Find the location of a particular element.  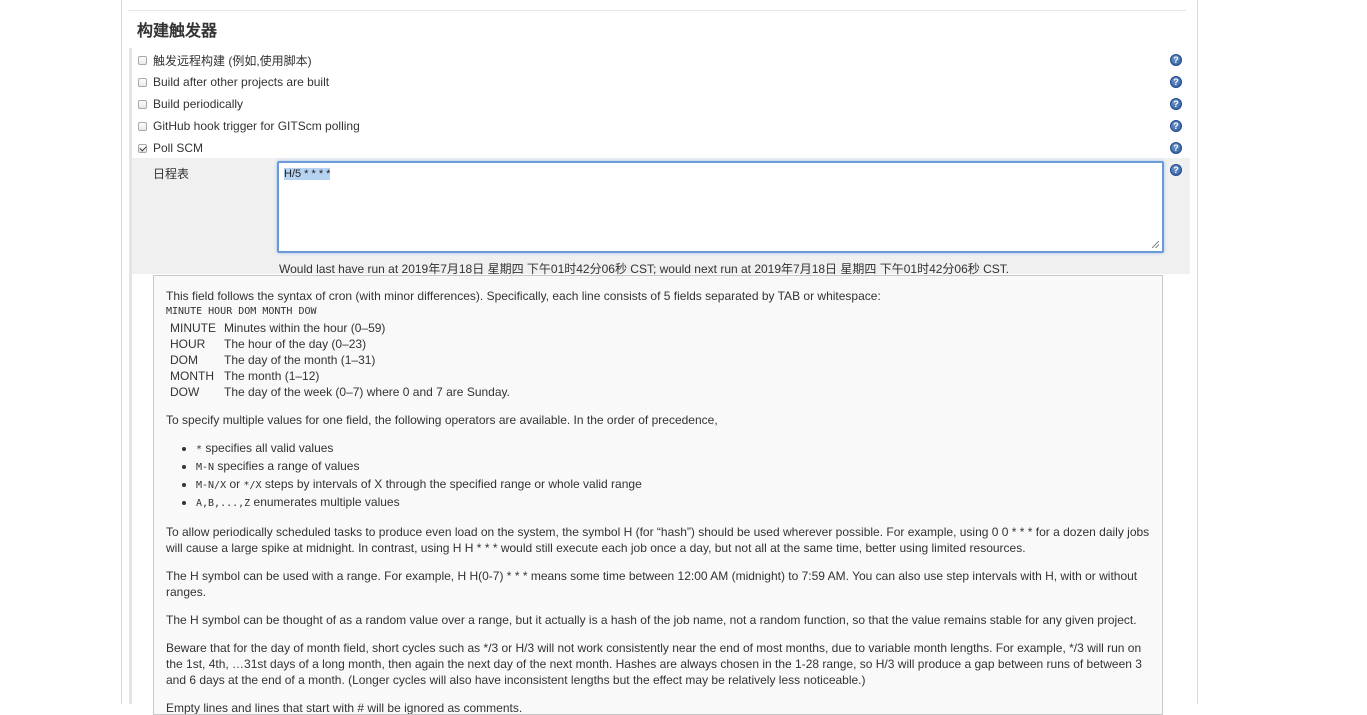

trigger-after-other-row: Build after other projects are built is located at coordinates (663, 82).